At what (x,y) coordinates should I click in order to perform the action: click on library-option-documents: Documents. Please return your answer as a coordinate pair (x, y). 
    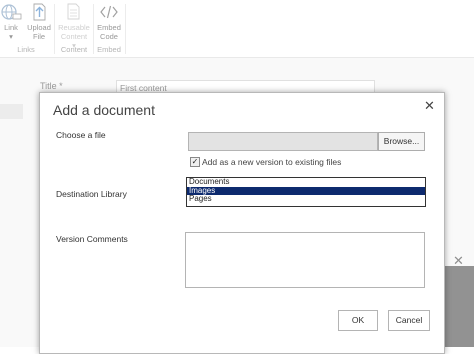
    Looking at the image, I should click on (306, 182).